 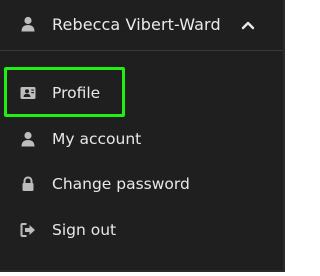 I want to click on id-card-icon, so click(x=28, y=93).